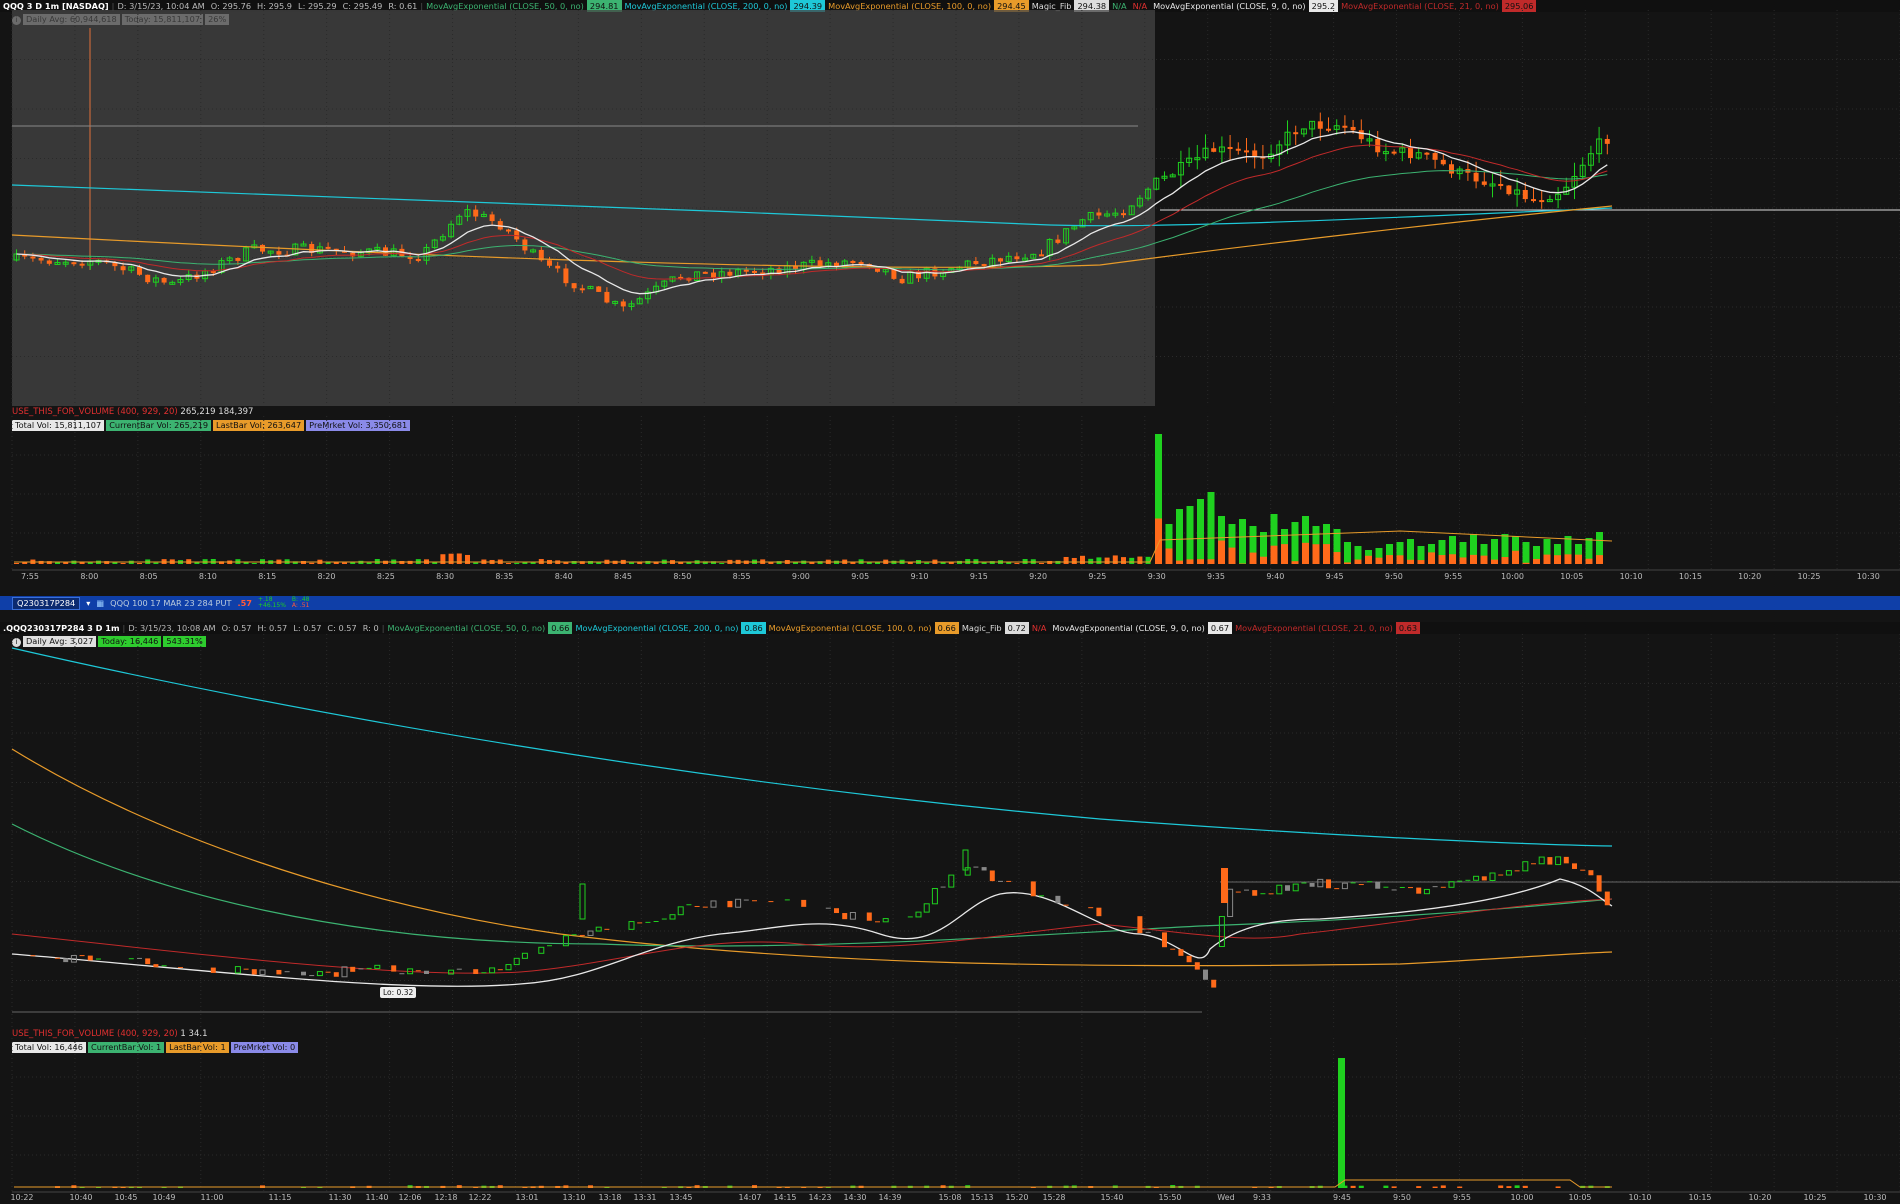 This screenshot has width=1900, height=1204. Describe the element at coordinates (1402, 1197) in the screenshot. I see `time-axis-label: 9:50` at that location.